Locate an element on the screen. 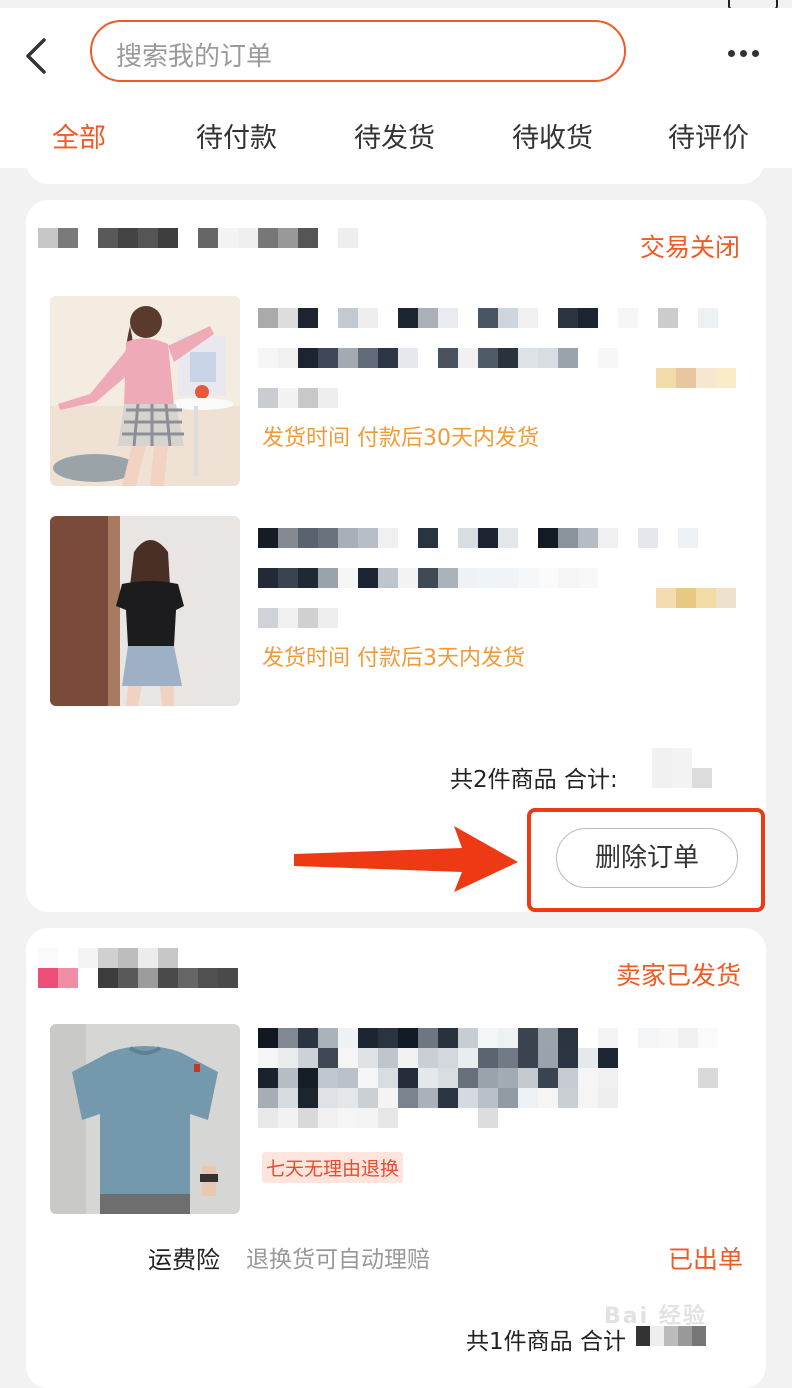 Image resolution: width=792 pixels, height=1388 pixels. pointer-arrow-icon is located at coordinates (406, 859).